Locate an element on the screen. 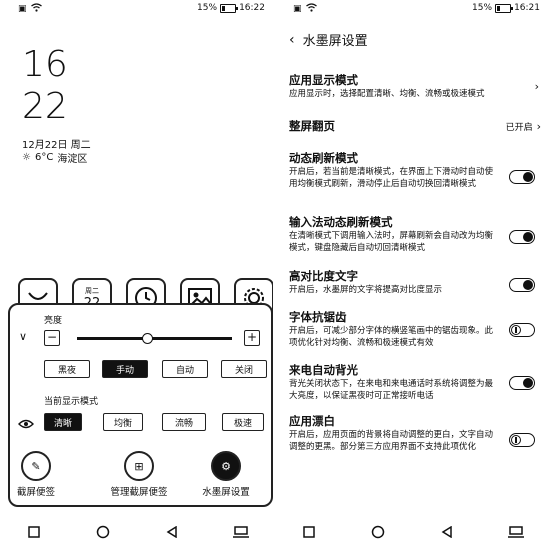  ime-refresh-toggle is located at coordinates (522, 237).